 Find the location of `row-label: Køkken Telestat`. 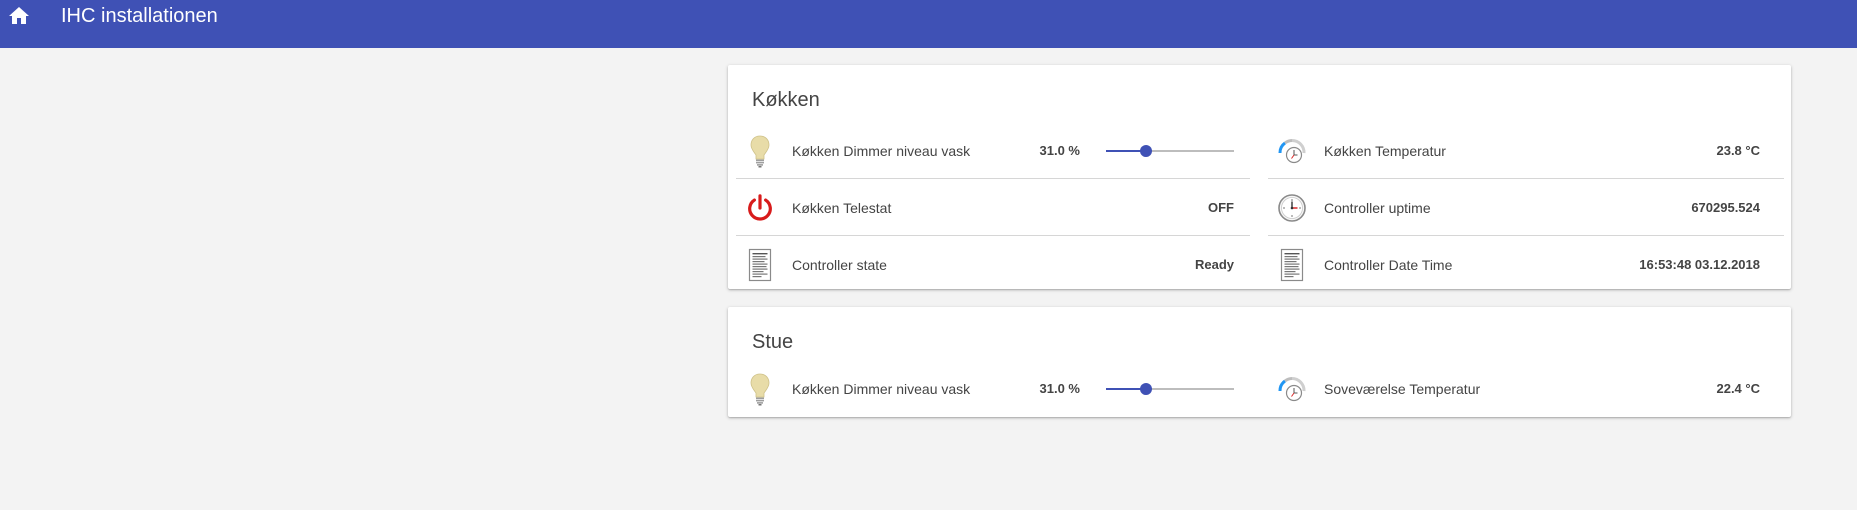

row-label: Køkken Telestat is located at coordinates (842, 207).